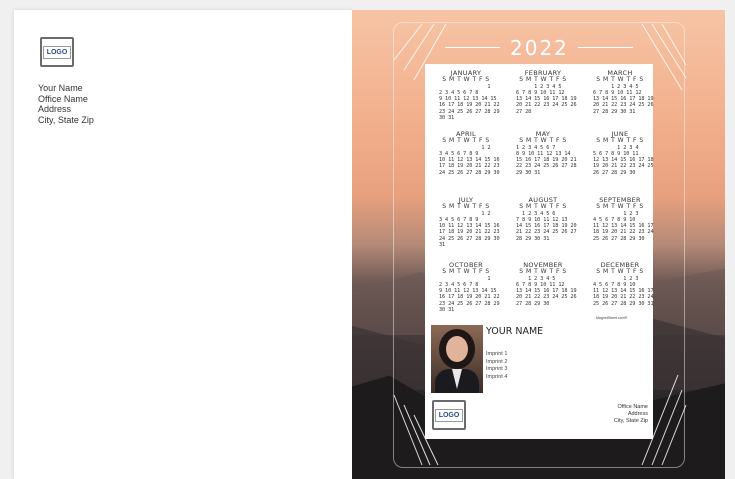 The width and height of the screenshot is (735, 479). I want to click on date-row: 21 22 23 24 25 26 27, so click(546, 232).